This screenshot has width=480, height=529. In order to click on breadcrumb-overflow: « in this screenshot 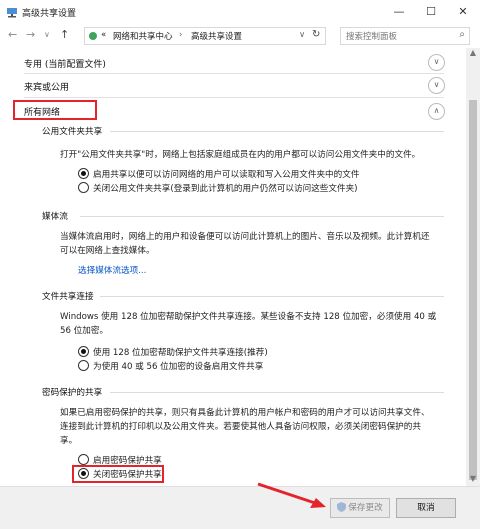, I will do `click(103, 35)`.